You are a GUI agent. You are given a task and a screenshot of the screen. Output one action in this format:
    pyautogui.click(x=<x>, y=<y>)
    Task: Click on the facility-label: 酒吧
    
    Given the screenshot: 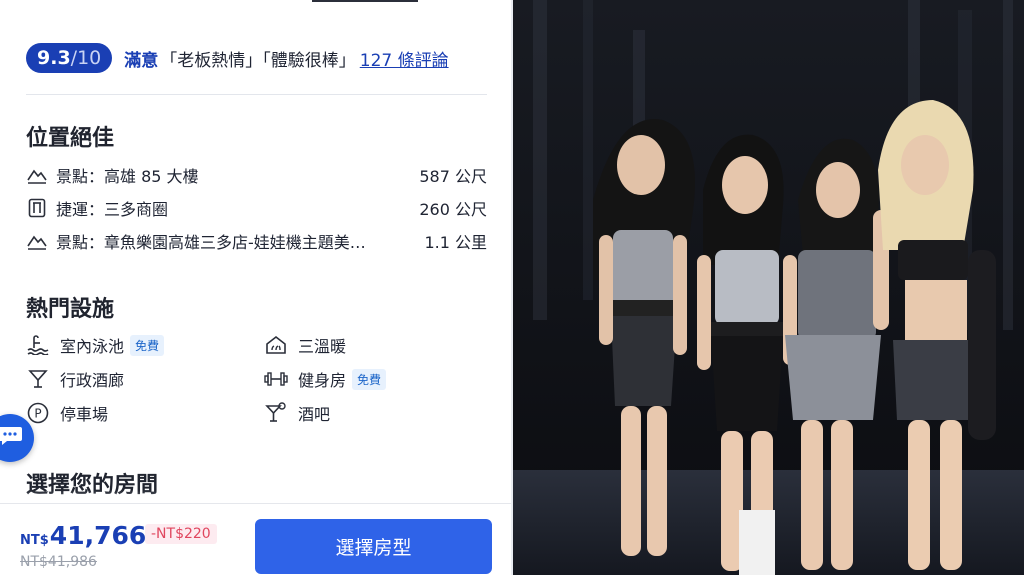 What is the action you would take?
    pyautogui.click(x=314, y=414)
    